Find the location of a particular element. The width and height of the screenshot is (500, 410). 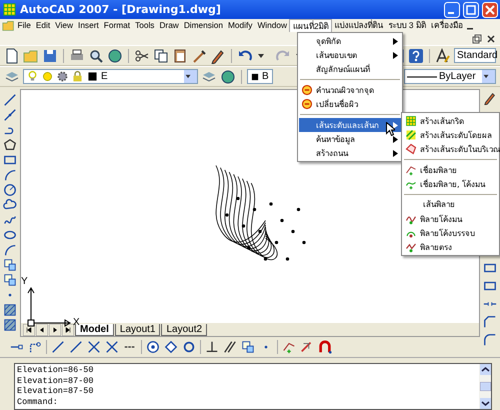

scroll-up-icon is located at coordinates (485, 369).